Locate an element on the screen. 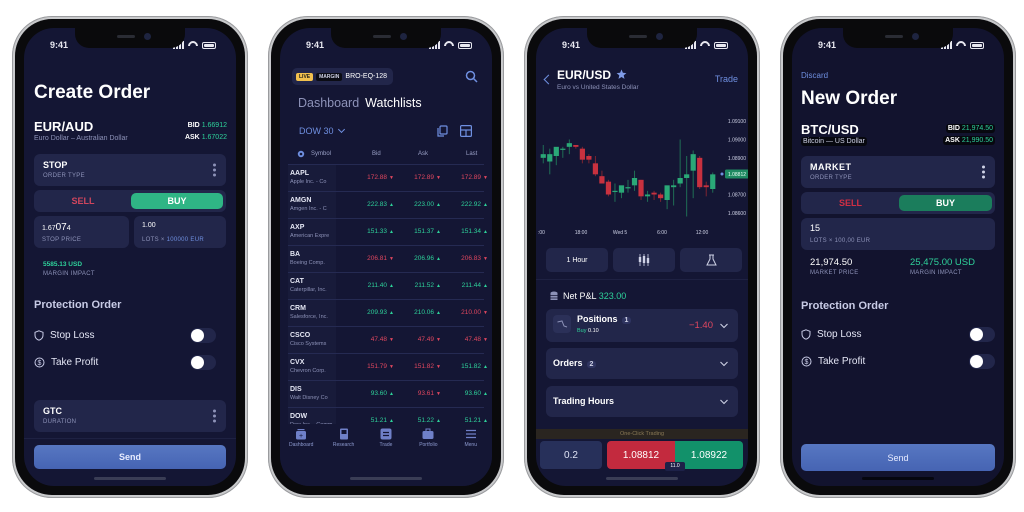 This screenshot has height=512, width=1024. tab-watchlists: Watchlists is located at coordinates (393, 103).